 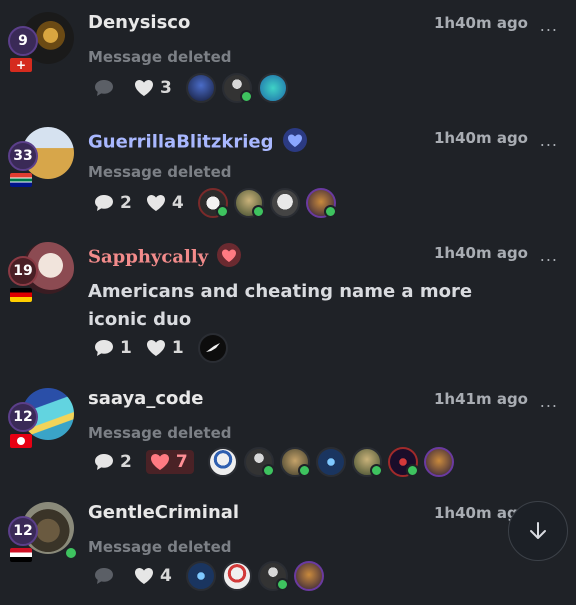 I want to click on level-badge: 33, so click(x=23, y=156).